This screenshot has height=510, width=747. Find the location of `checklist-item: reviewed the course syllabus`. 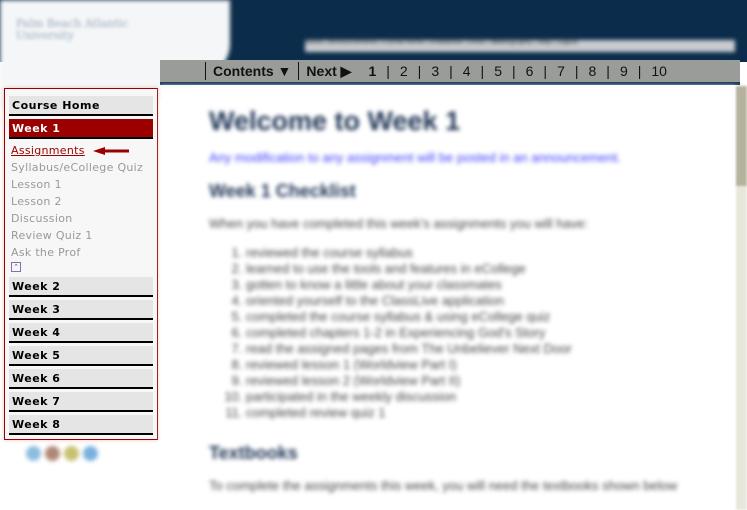

checklist-item: reviewed the course syllabus is located at coordinates (485, 253).